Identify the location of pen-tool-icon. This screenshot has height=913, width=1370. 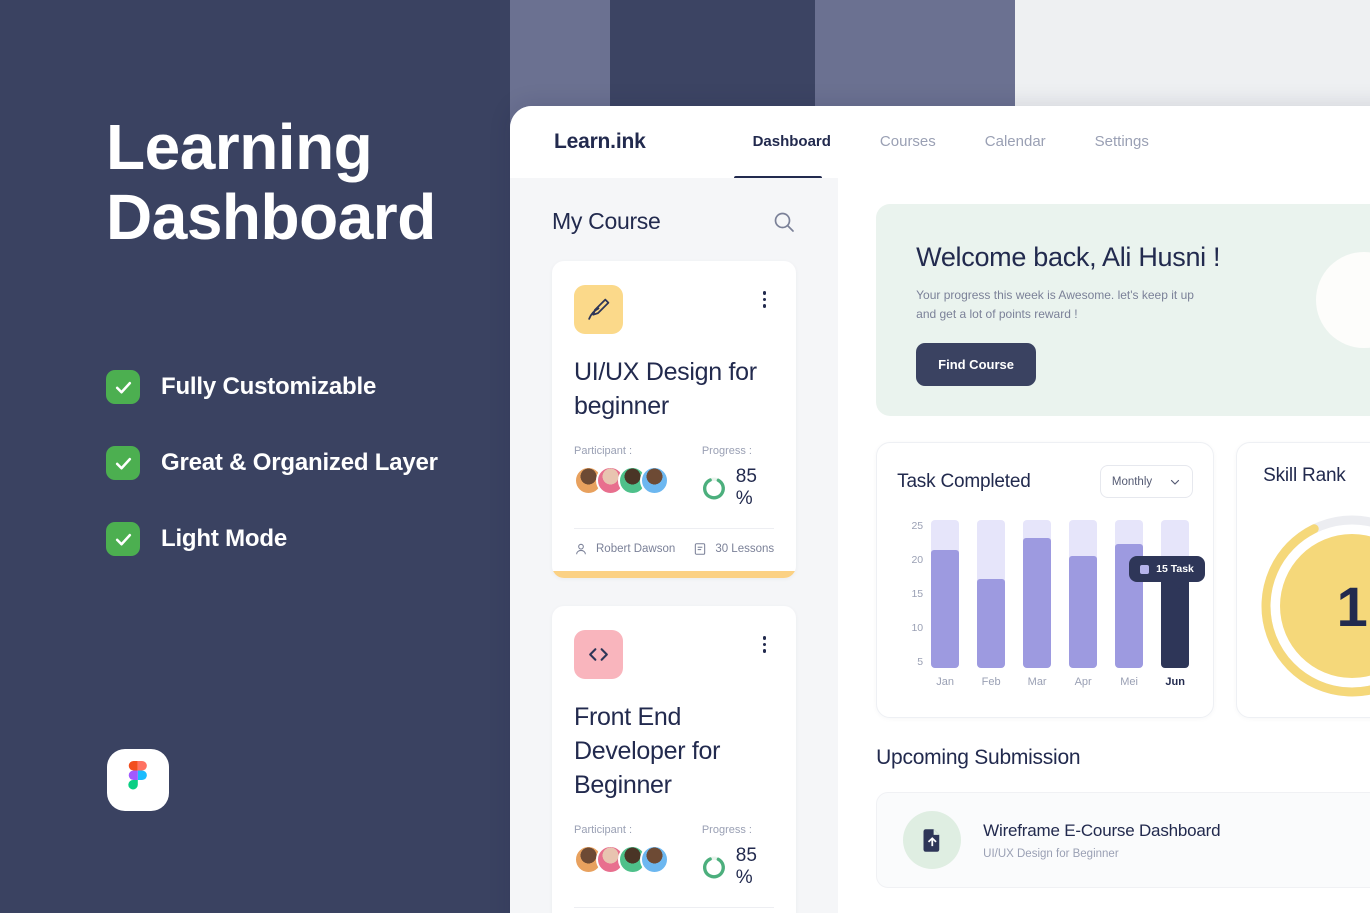
(598, 309).